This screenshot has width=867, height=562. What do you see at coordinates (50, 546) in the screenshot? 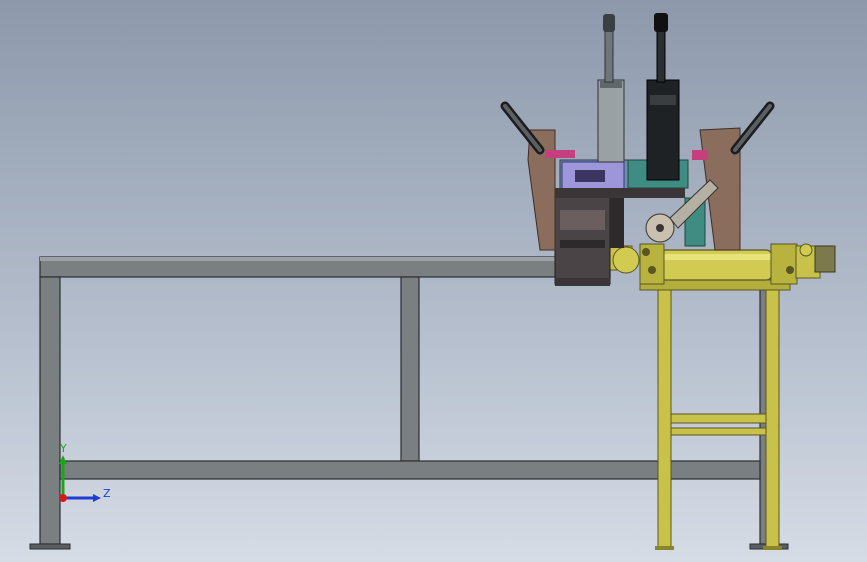
I see `table-foot-left` at bounding box center [50, 546].